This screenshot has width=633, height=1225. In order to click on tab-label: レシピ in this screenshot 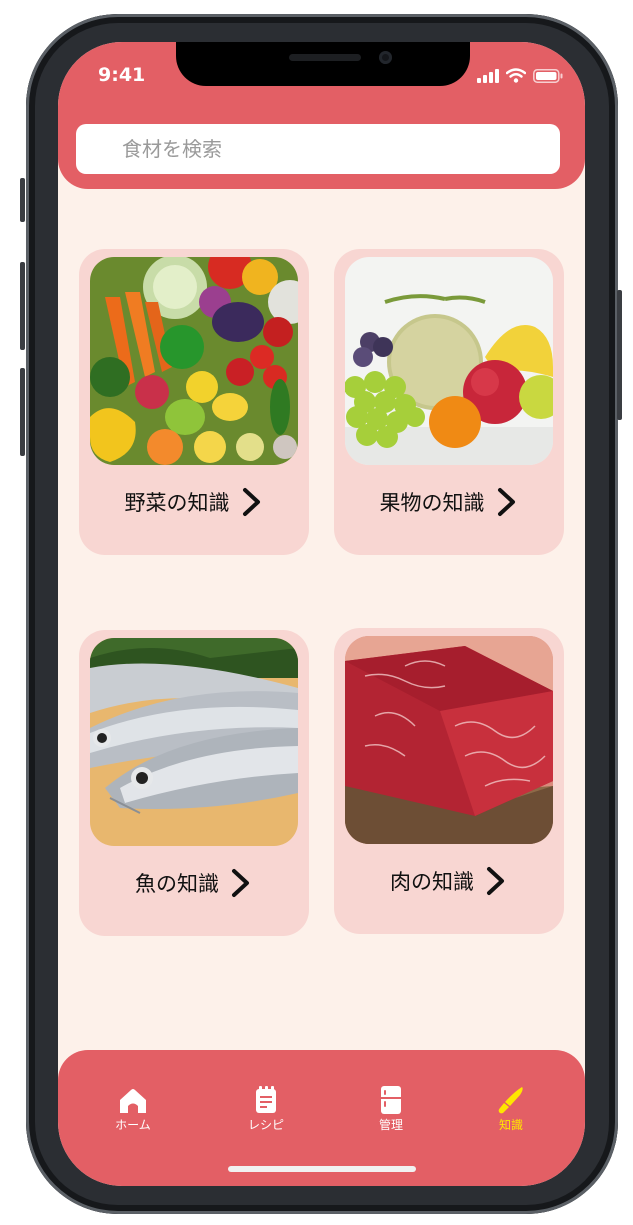, I will do `click(265, 1125)`.